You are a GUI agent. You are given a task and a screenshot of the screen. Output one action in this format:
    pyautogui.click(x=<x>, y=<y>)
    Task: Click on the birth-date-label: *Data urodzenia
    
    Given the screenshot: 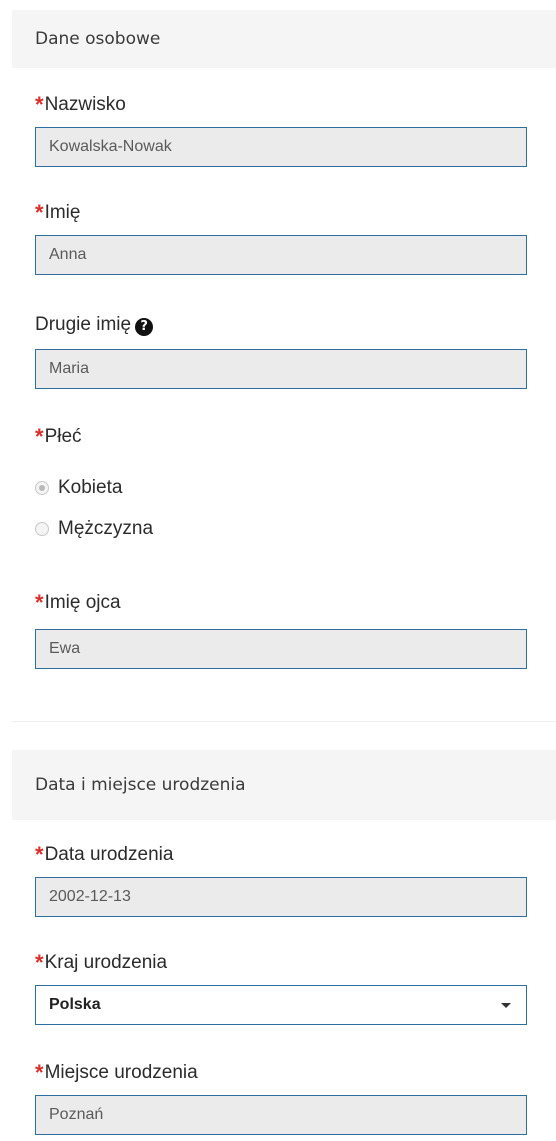 What is the action you would take?
    pyautogui.click(x=104, y=855)
    